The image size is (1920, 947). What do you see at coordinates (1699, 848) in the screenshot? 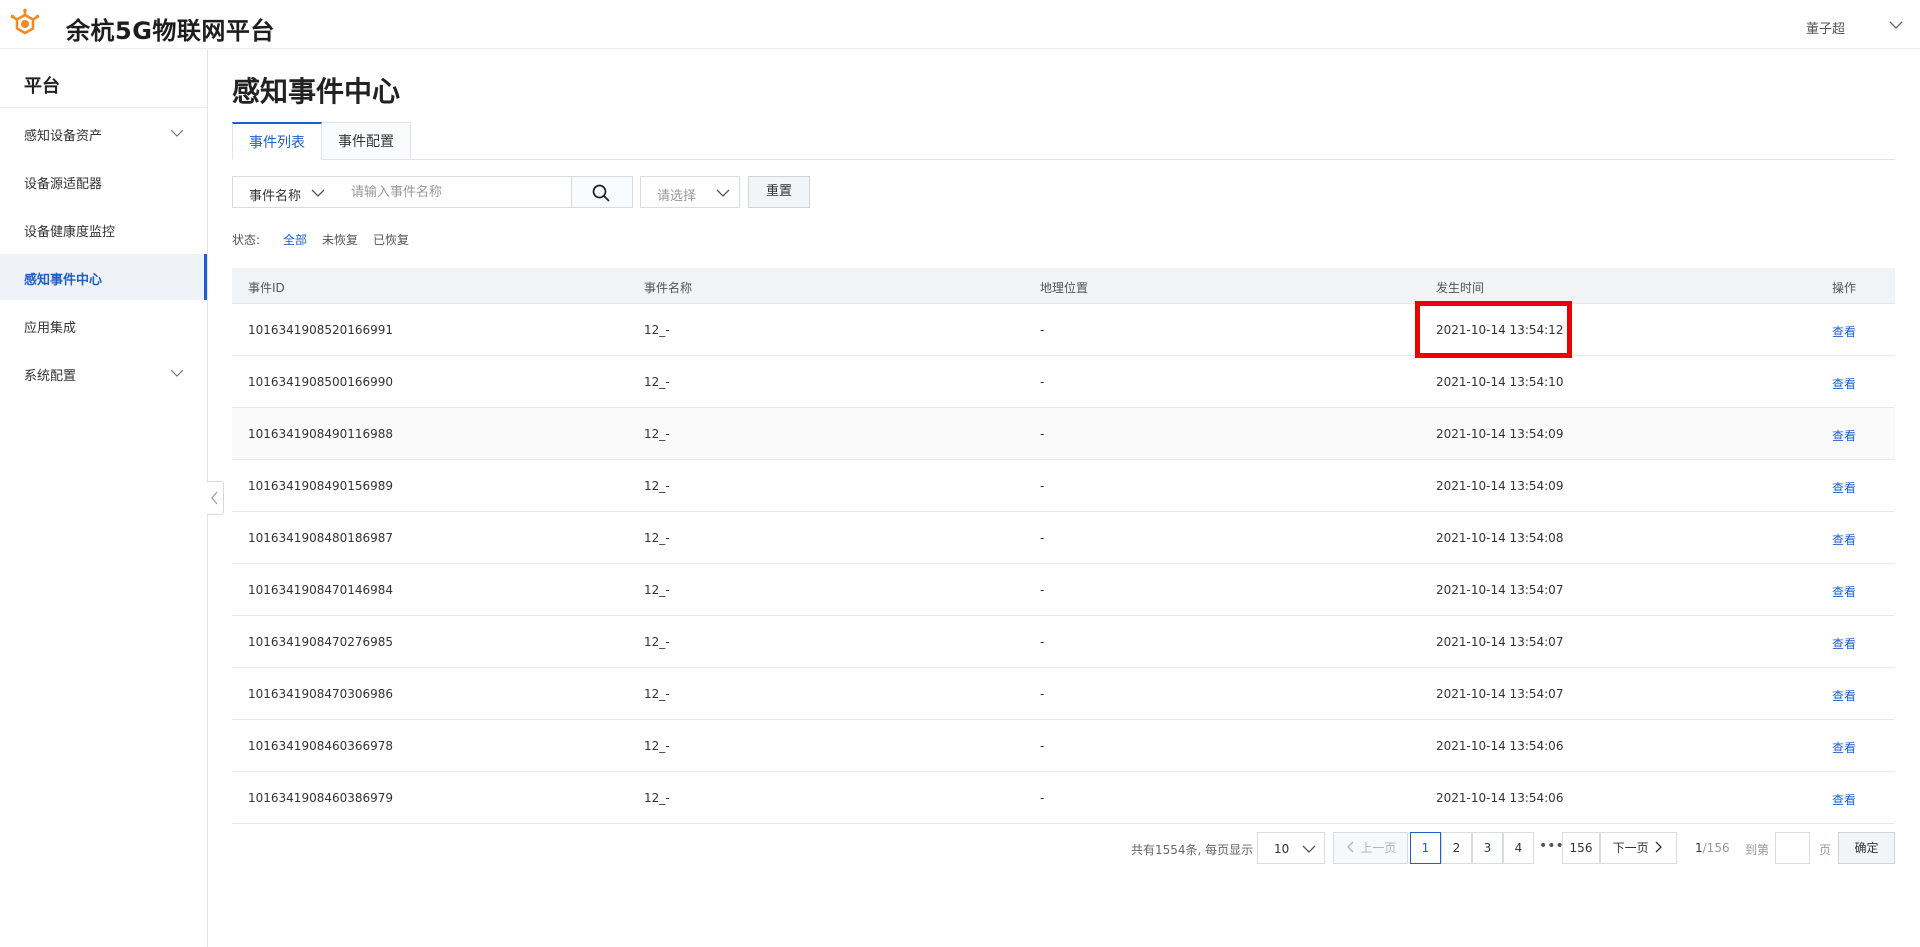
I see `page-info-current: 1` at bounding box center [1699, 848].